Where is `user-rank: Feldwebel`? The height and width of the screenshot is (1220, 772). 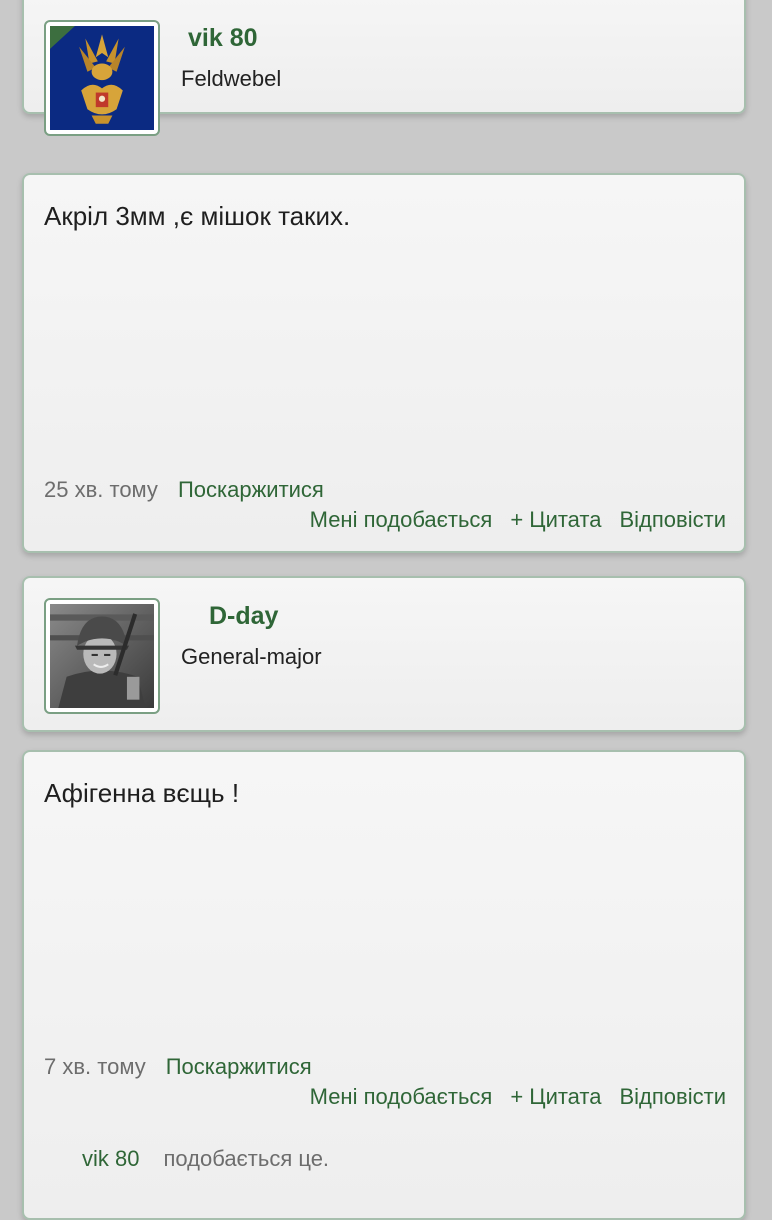
user-rank: Feldwebel is located at coordinates (231, 78).